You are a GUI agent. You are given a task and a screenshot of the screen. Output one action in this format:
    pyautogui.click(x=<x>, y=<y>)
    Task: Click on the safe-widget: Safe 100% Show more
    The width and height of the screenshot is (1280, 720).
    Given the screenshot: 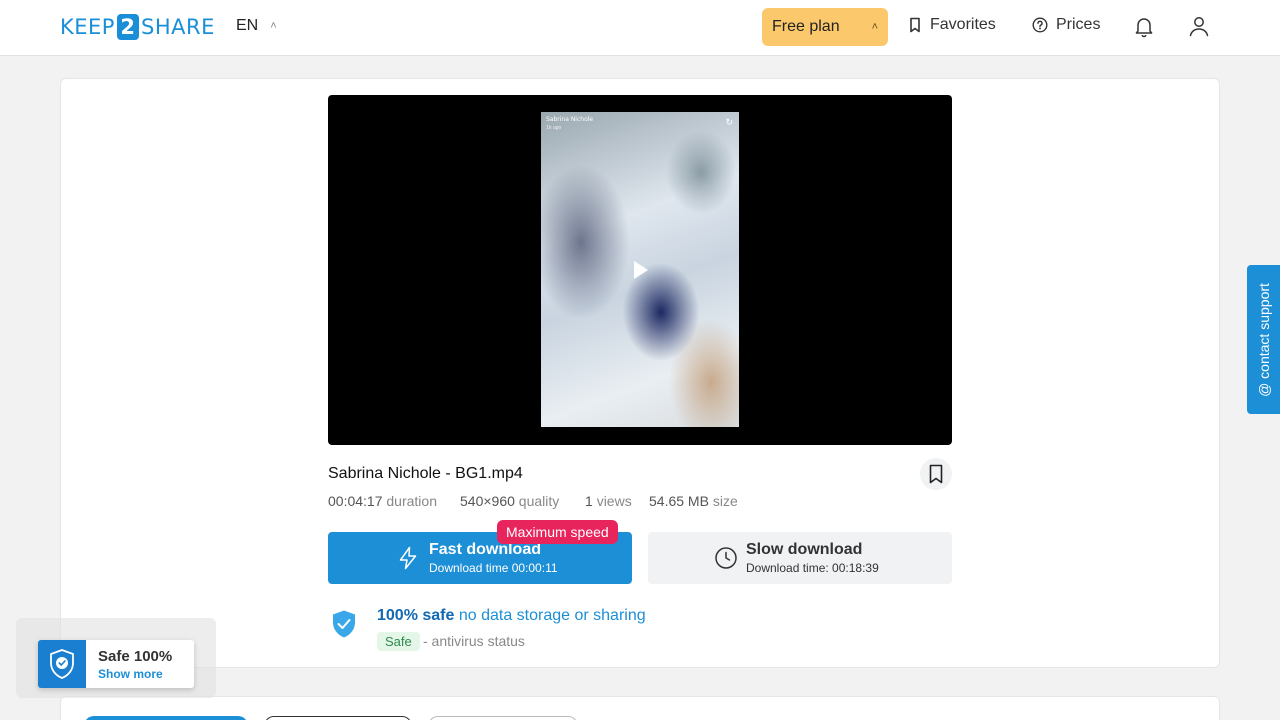 What is the action you would take?
    pyautogui.click(x=116, y=664)
    